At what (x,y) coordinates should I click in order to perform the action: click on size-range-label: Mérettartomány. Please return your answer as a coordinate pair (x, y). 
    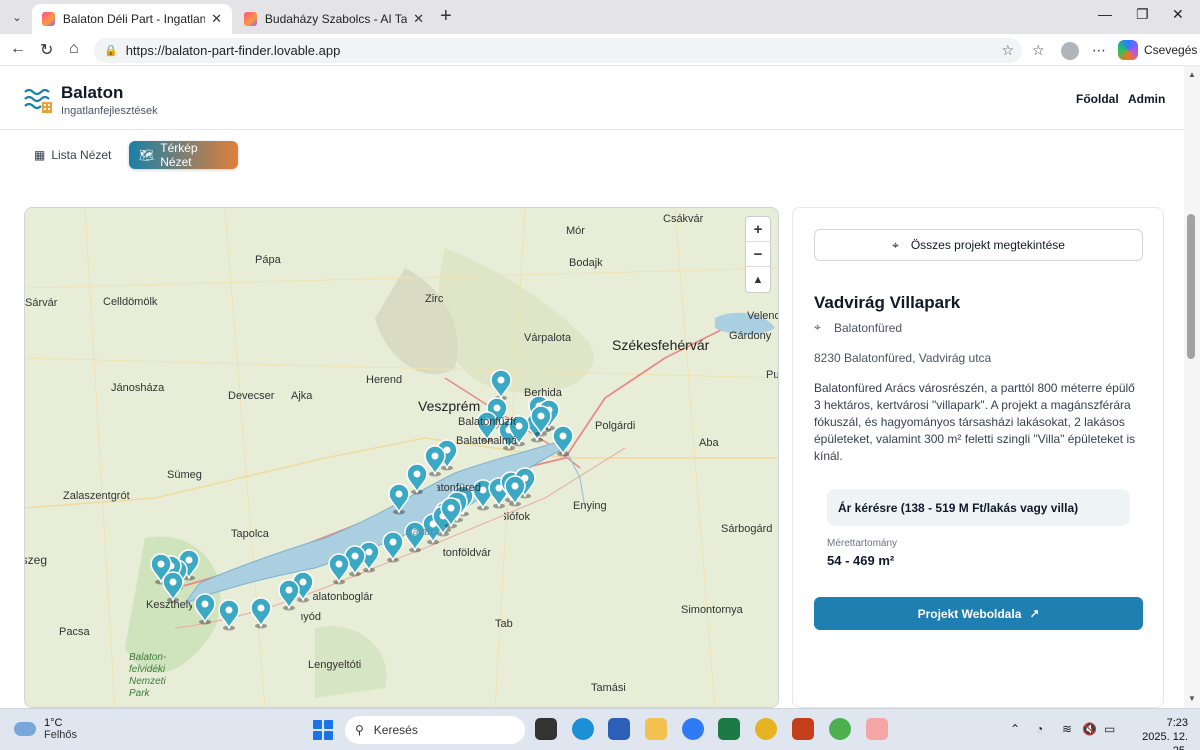
    Looking at the image, I should click on (862, 543).